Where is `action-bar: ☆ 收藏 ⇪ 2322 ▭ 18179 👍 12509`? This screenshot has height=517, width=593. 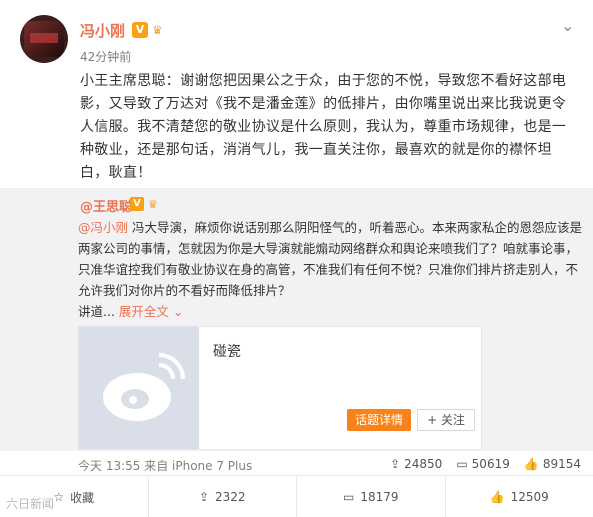 action-bar: ☆ 收藏 ⇪ 2322 ▭ 18179 👍 12509 is located at coordinates (296, 497).